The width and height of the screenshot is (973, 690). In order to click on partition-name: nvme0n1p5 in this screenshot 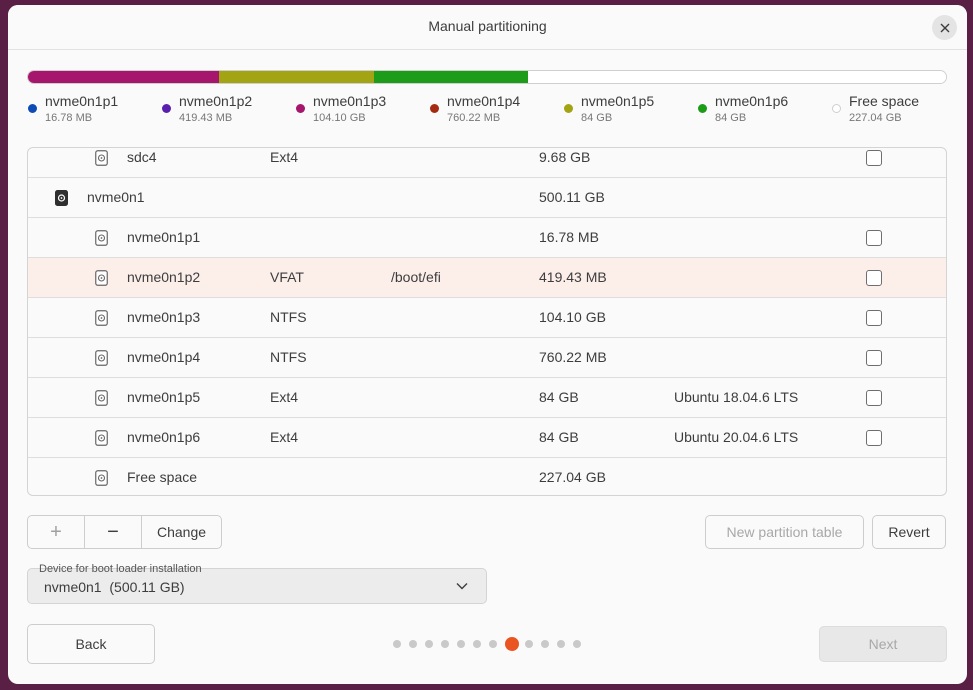, I will do `click(164, 397)`.